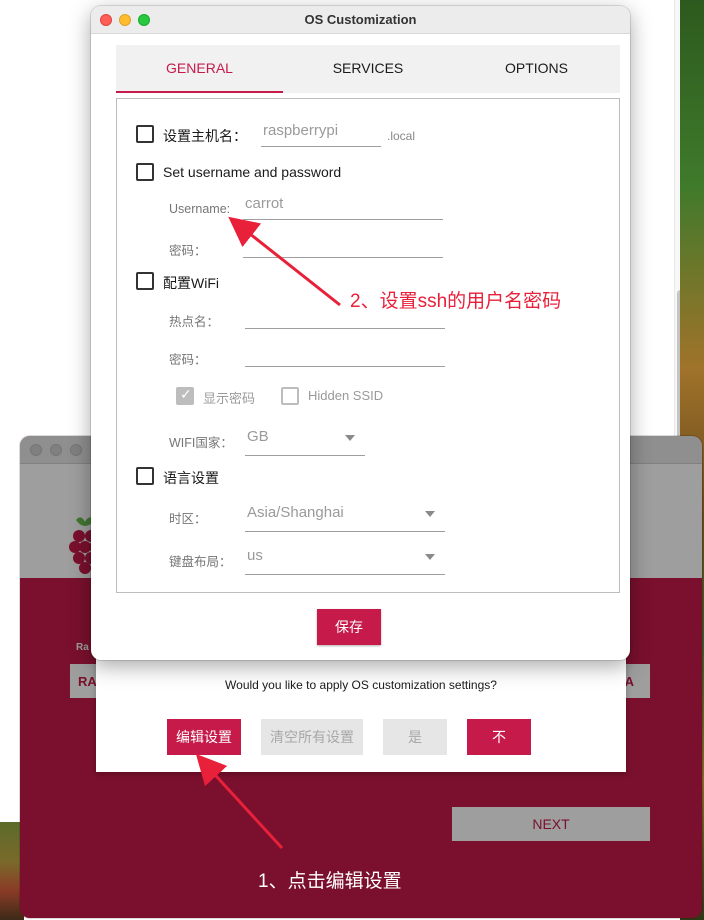  Describe the element at coordinates (145, 281) in the screenshot. I see `wifi-checkbox` at that location.